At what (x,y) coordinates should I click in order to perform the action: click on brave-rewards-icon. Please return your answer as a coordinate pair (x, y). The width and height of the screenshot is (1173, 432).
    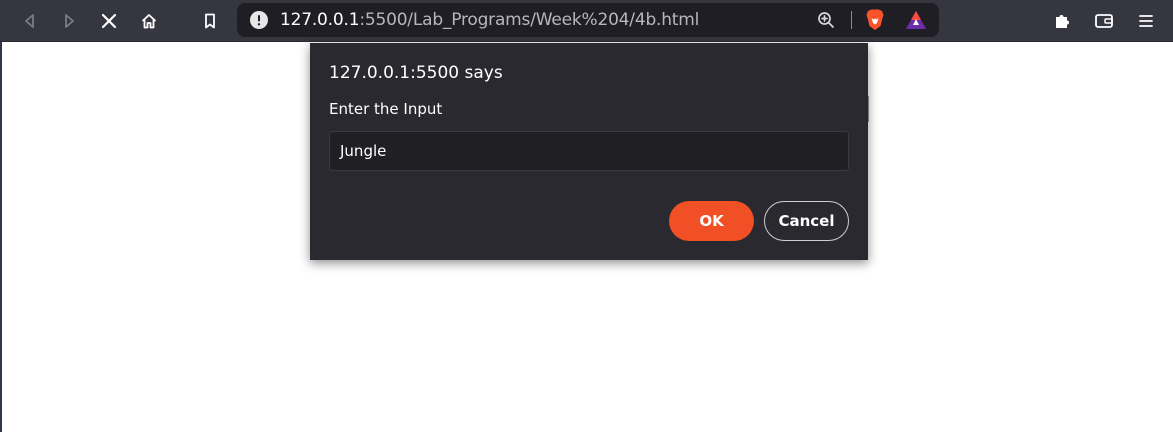
    Looking at the image, I should click on (916, 20).